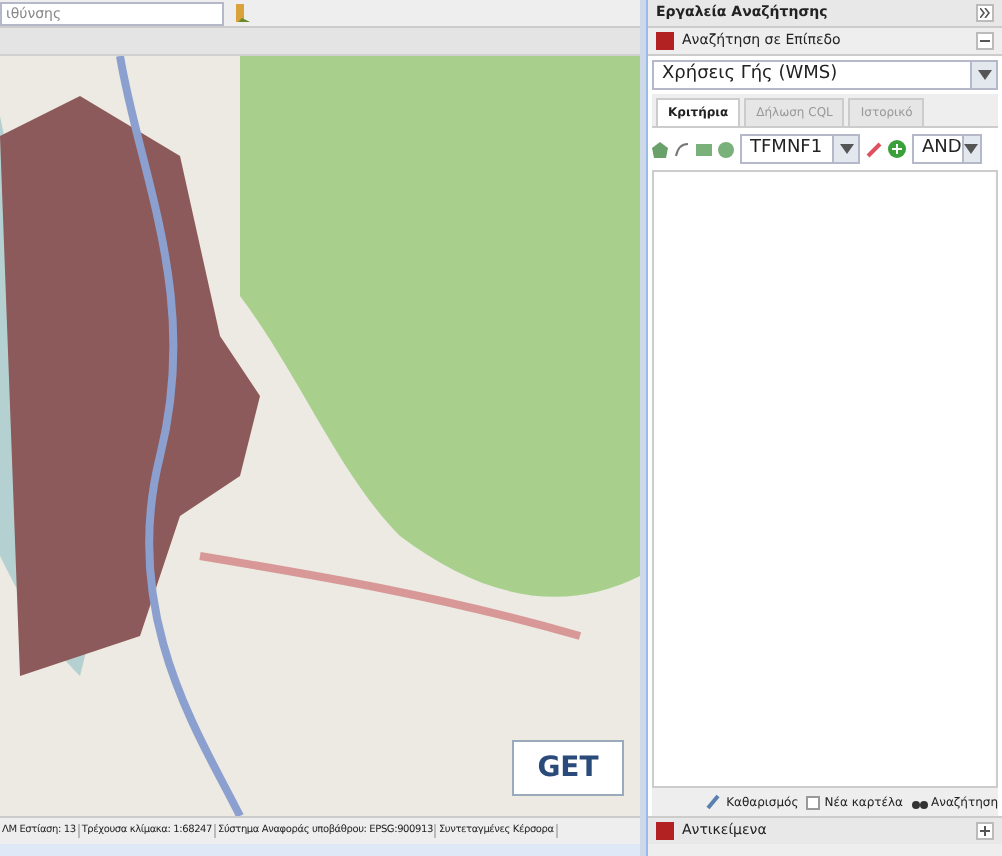 The image size is (1002, 856). Describe the element at coordinates (704, 149) in the screenshot. I see `rectangle-icon` at that location.